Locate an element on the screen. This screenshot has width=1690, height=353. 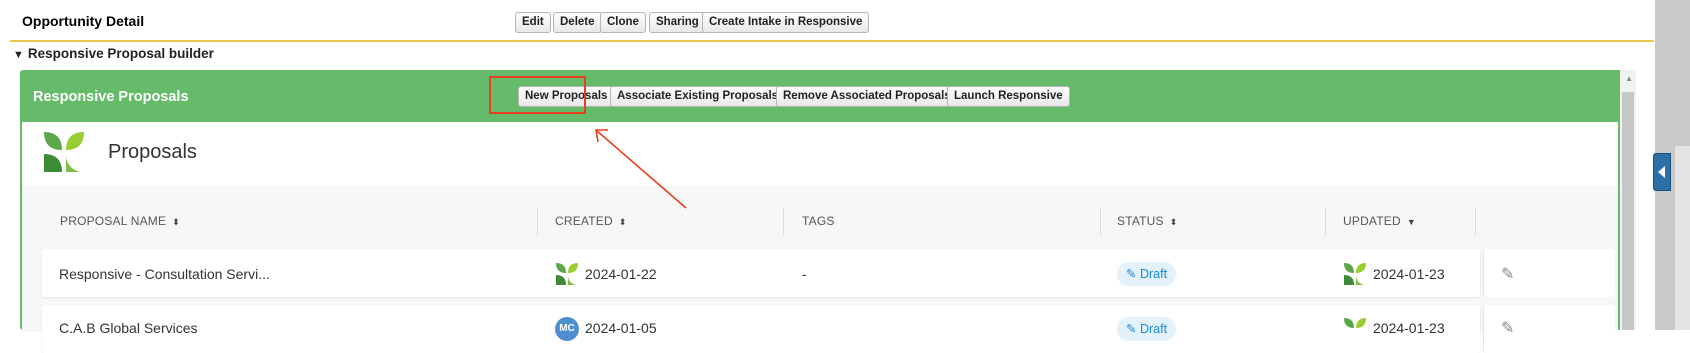
page-title: Opportunity Detail is located at coordinates (83, 21).